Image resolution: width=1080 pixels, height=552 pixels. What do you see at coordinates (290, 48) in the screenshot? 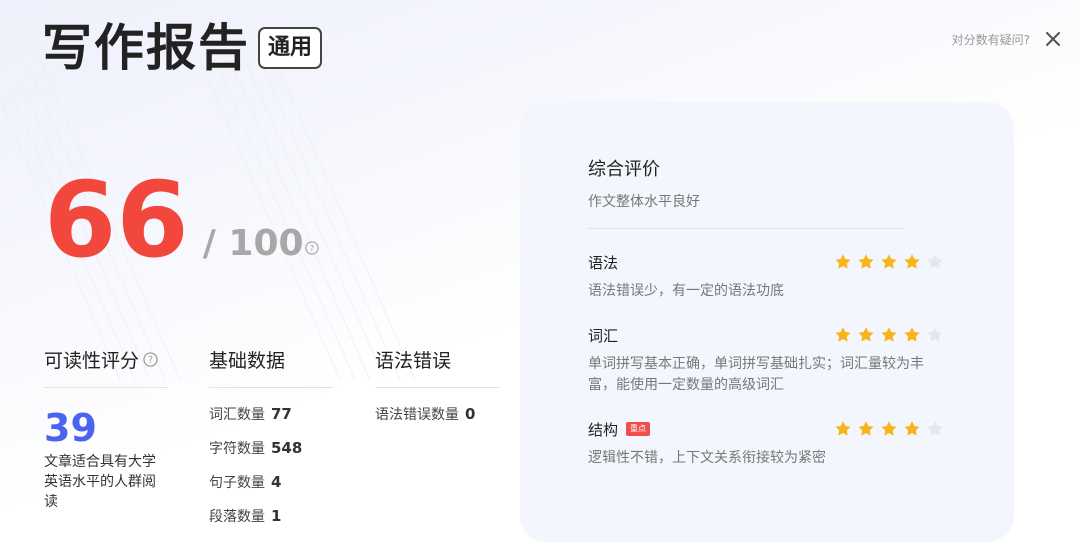
I see `type-badge: 通用` at bounding box center [290, 48].